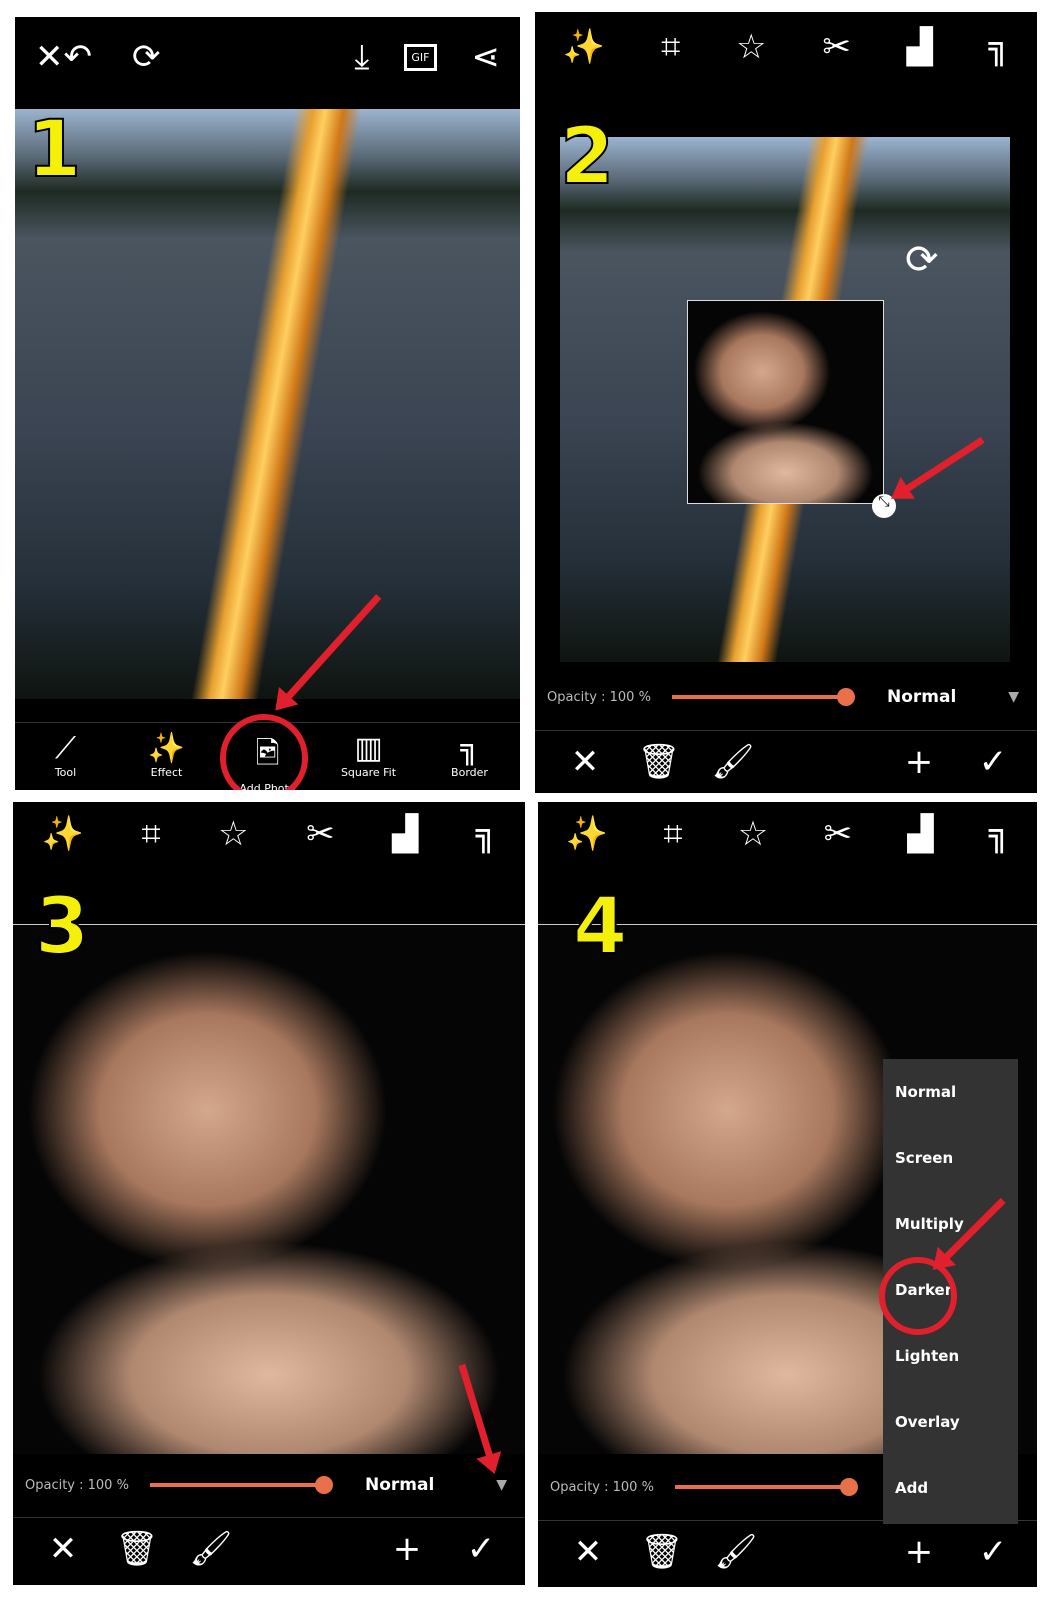 This screenshot has height=1600, width=1055. I want to click on menu-item-screen: Screen, so click(950, 1158).